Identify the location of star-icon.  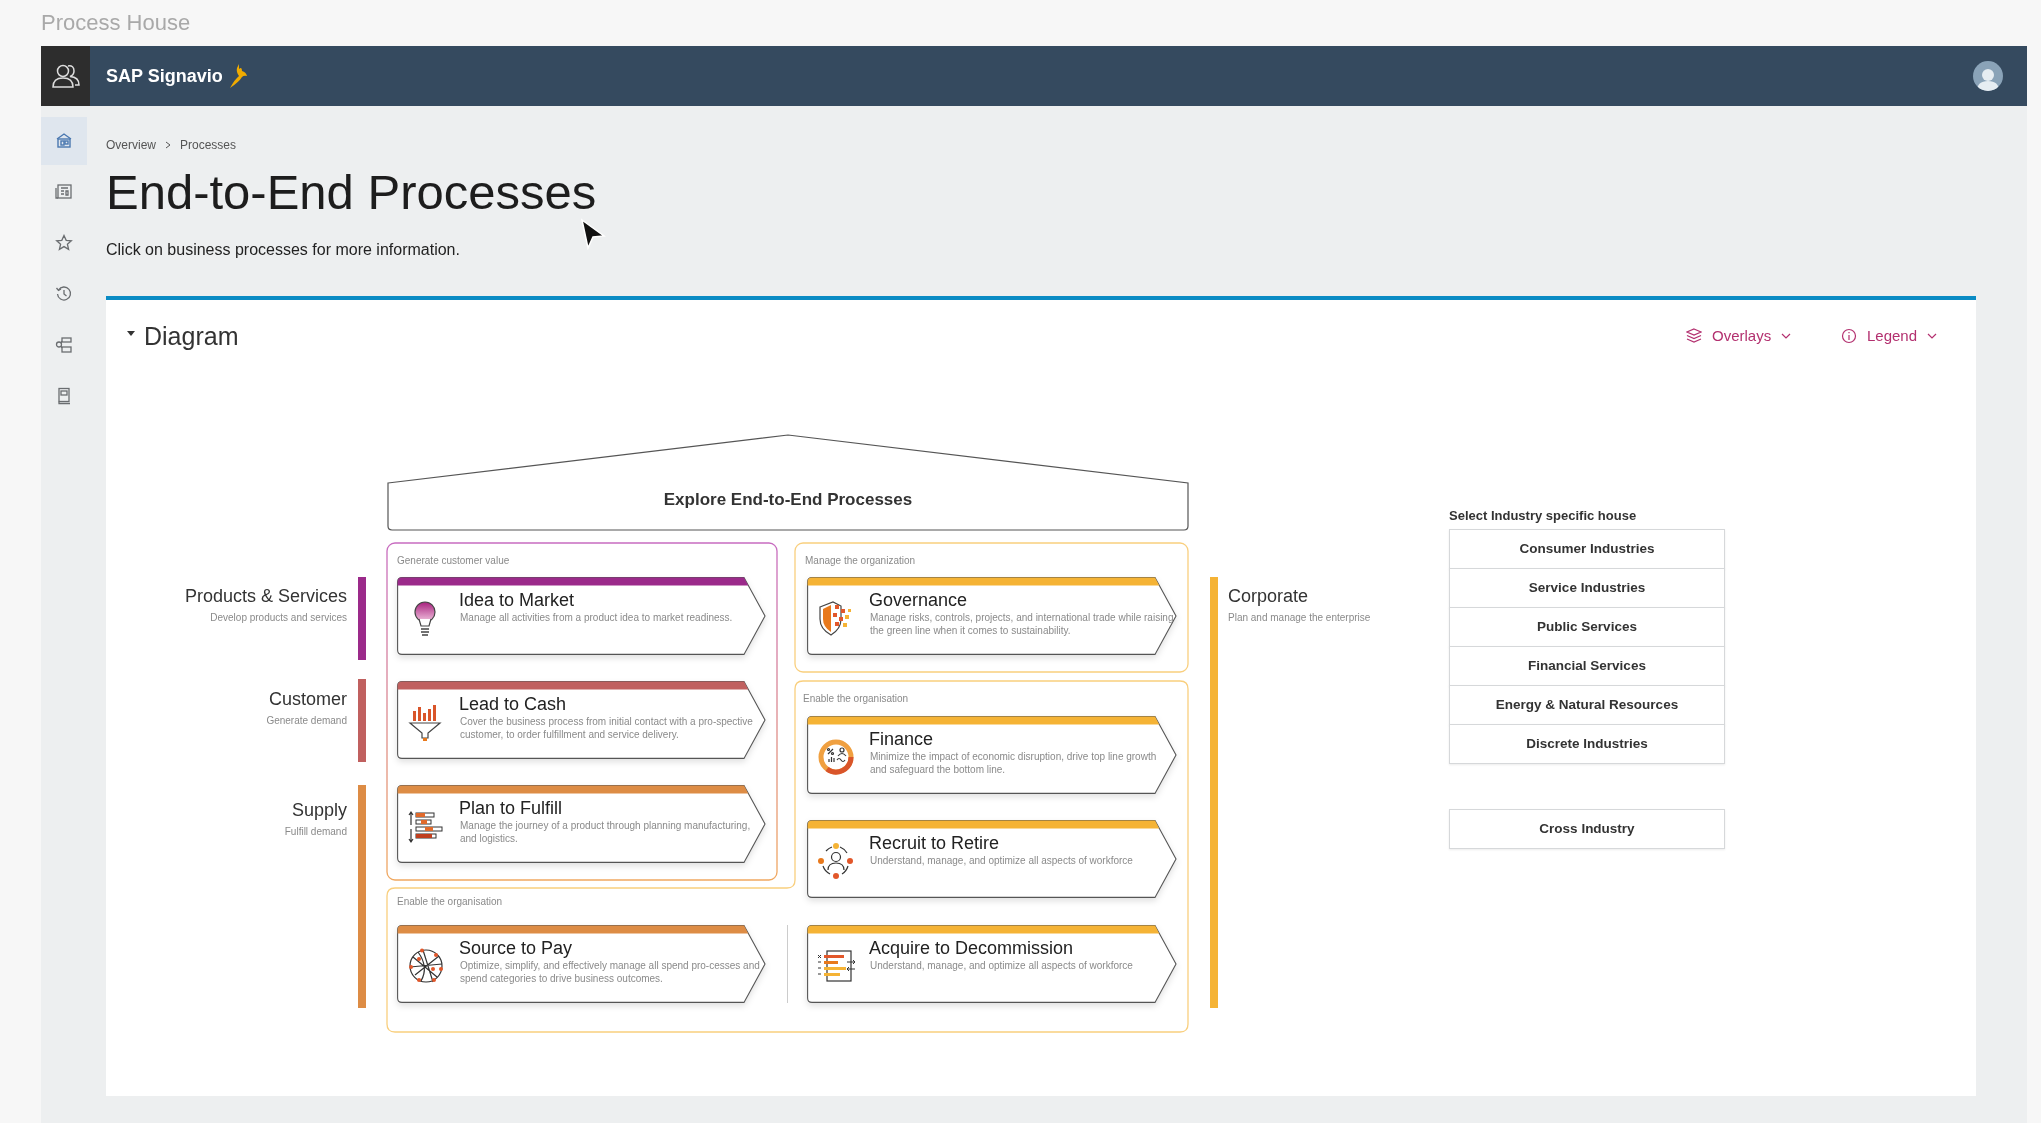
(64, 243).